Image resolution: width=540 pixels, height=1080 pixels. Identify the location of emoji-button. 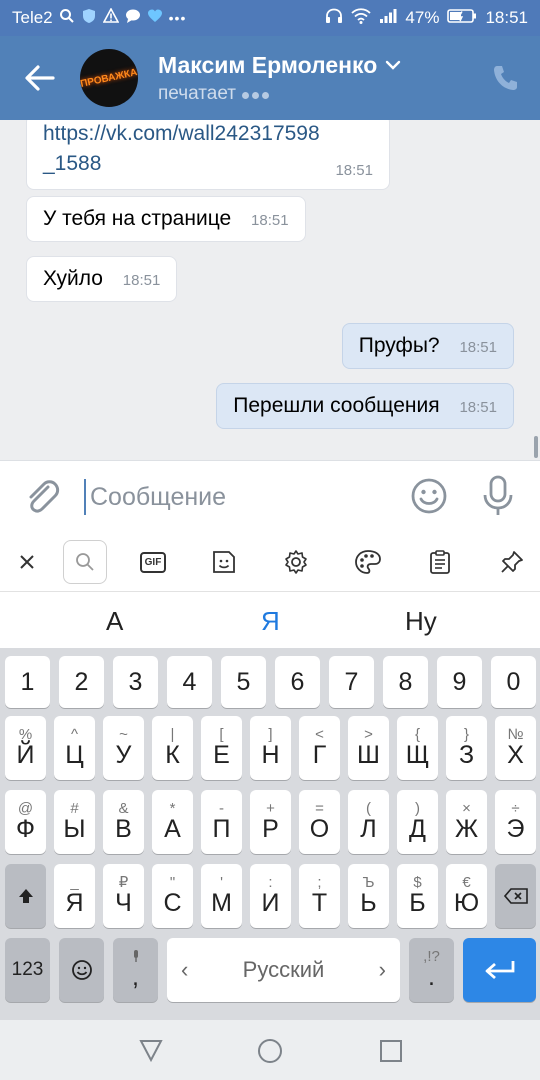
(429, 498).